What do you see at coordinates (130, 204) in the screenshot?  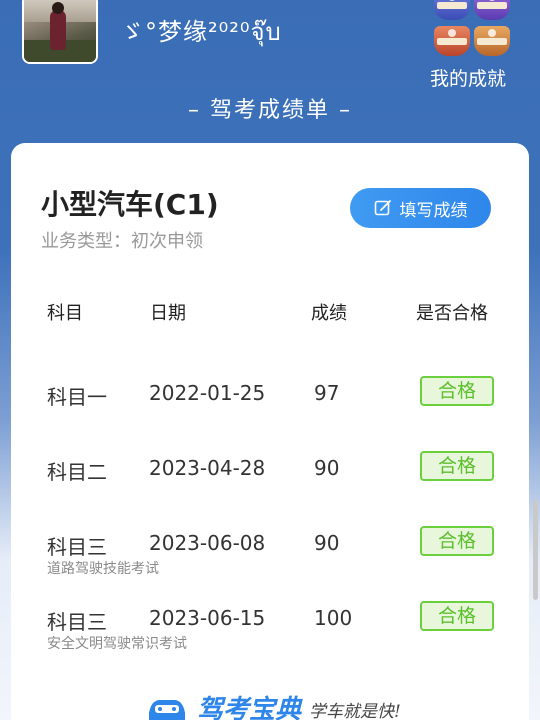 I see `vehicle-type-title: 小型汽车(C1)` at bounding box center [130, 204].